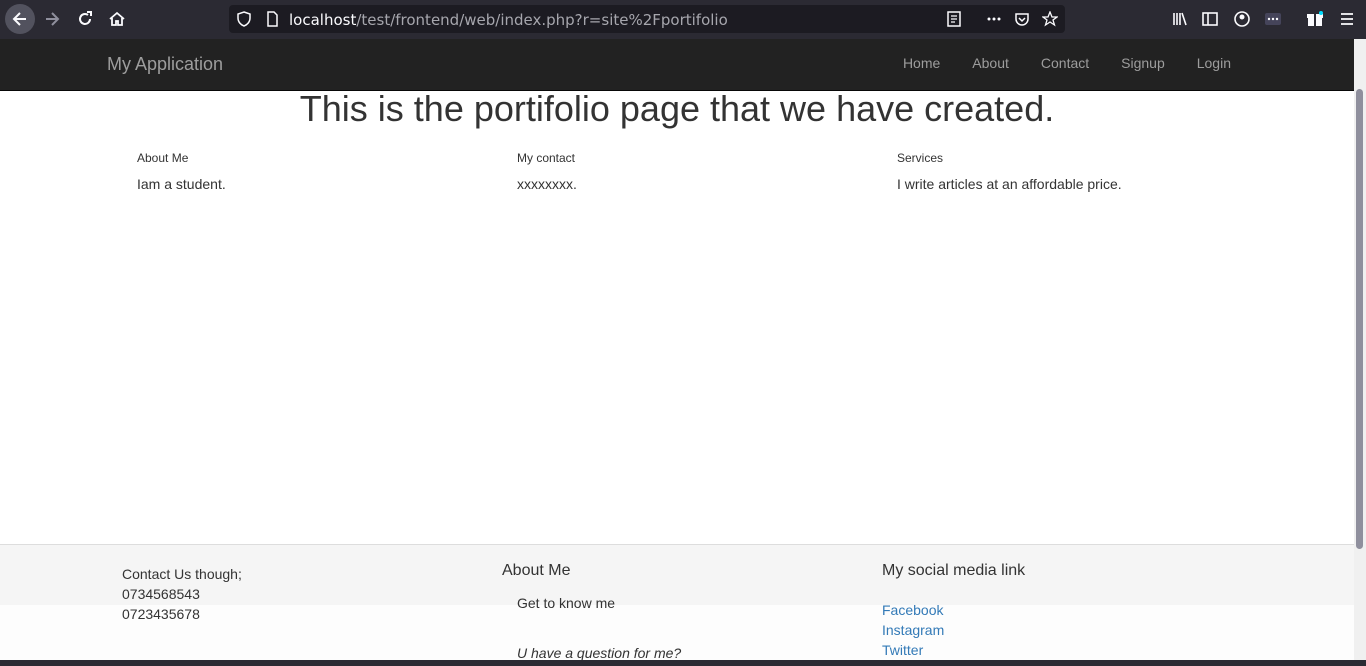 This screenshot has height=666, width=1366. I want to click on forward-button, so click(52, 19).